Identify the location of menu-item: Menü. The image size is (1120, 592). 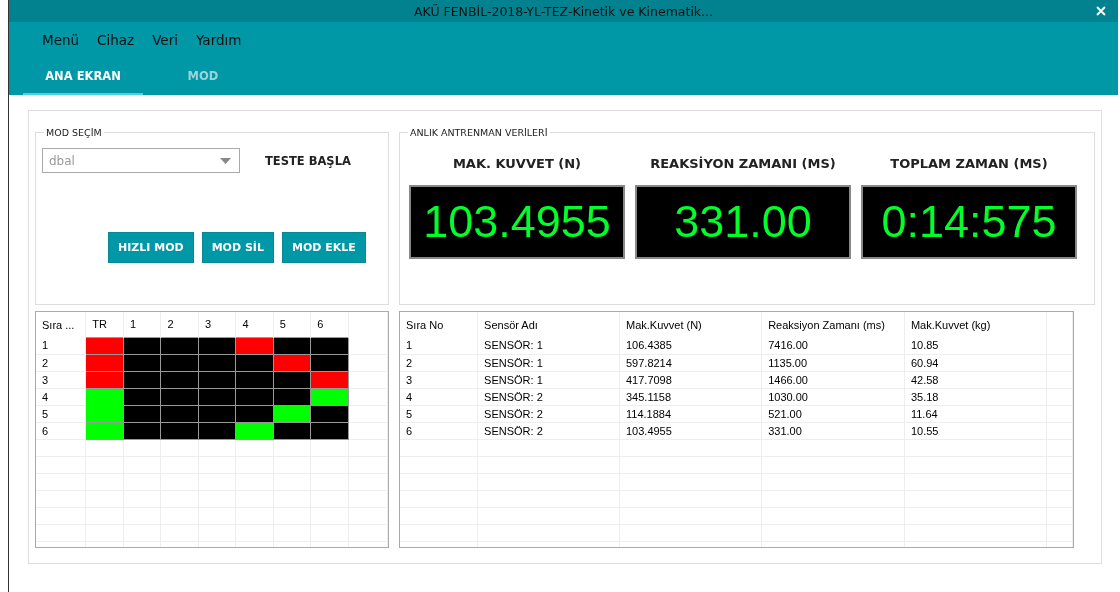
(61, 40).